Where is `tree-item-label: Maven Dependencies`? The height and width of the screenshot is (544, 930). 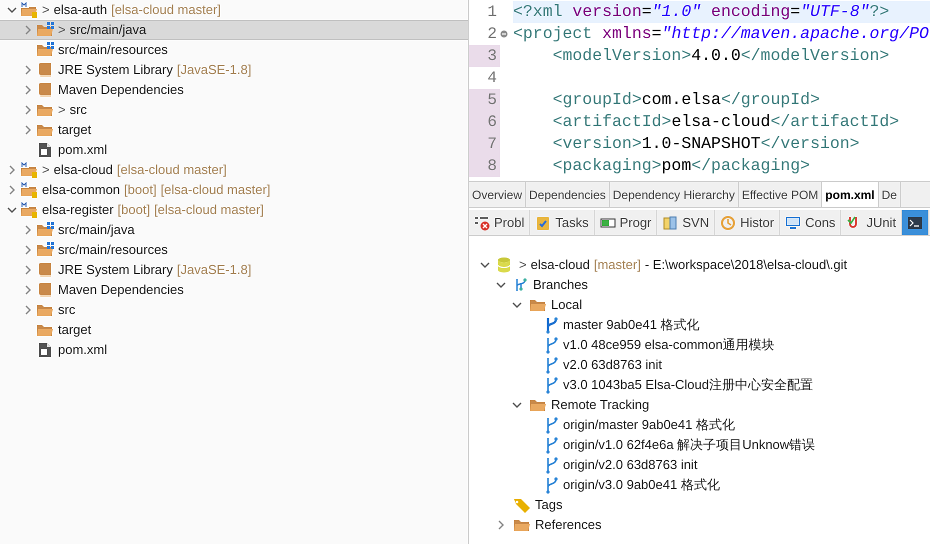 tree-item-label: Maven Dependencies is located at coordinates (121, 290).